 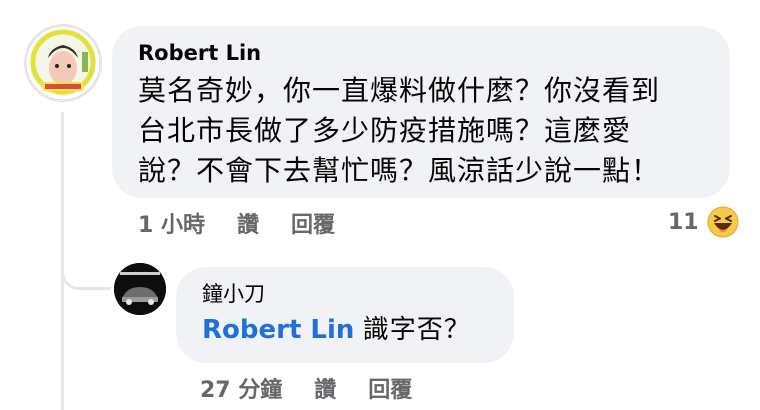 I want to click on haha-emoji-icon, so click(x=723, y=222).